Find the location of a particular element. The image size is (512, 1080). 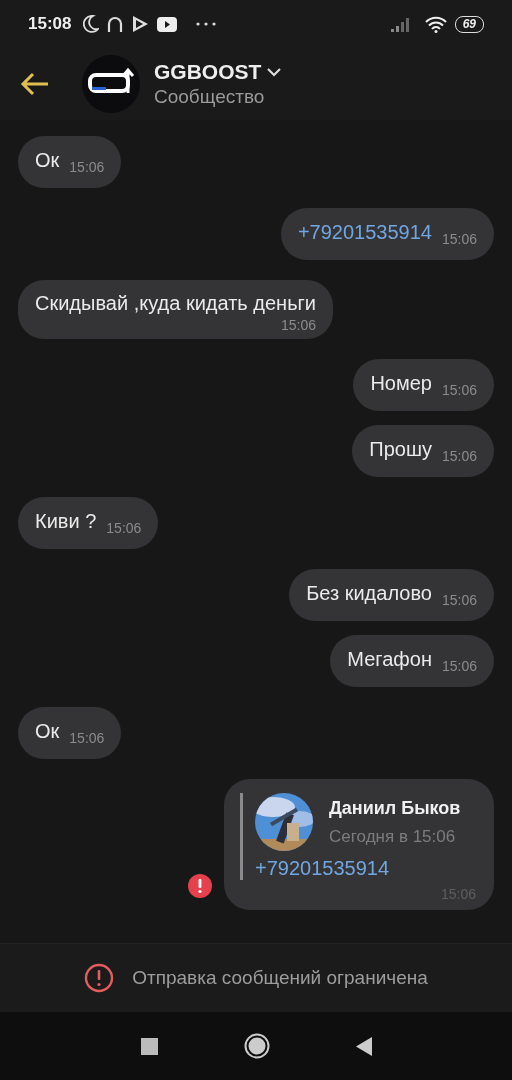

recents-icon is located at coordinates (149, 1046).